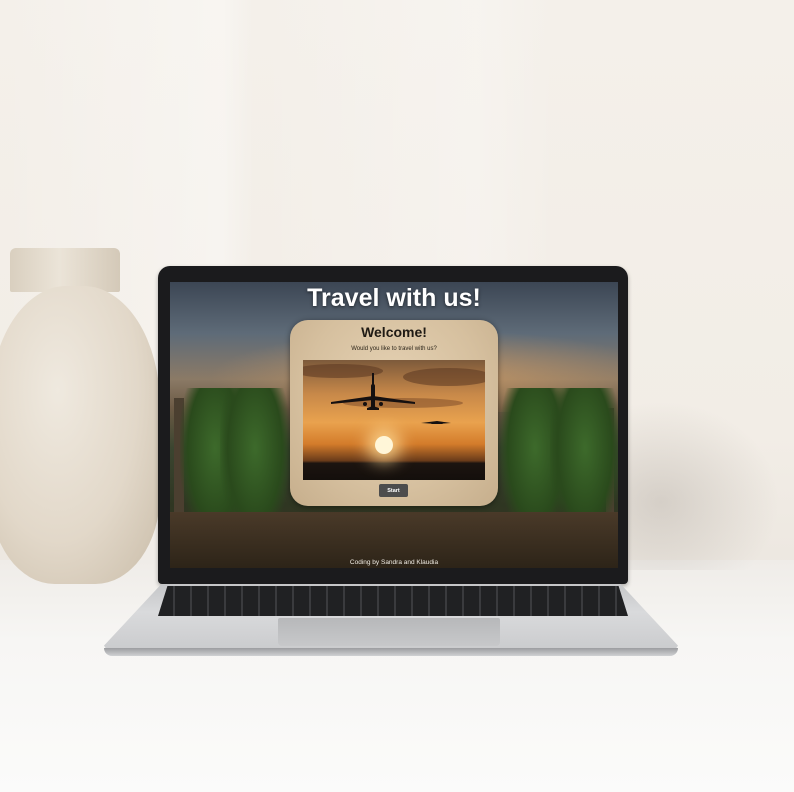 The width and height of the screenshot is (794, 792). I want to click on laptop-front-edge, so click(391, 652).